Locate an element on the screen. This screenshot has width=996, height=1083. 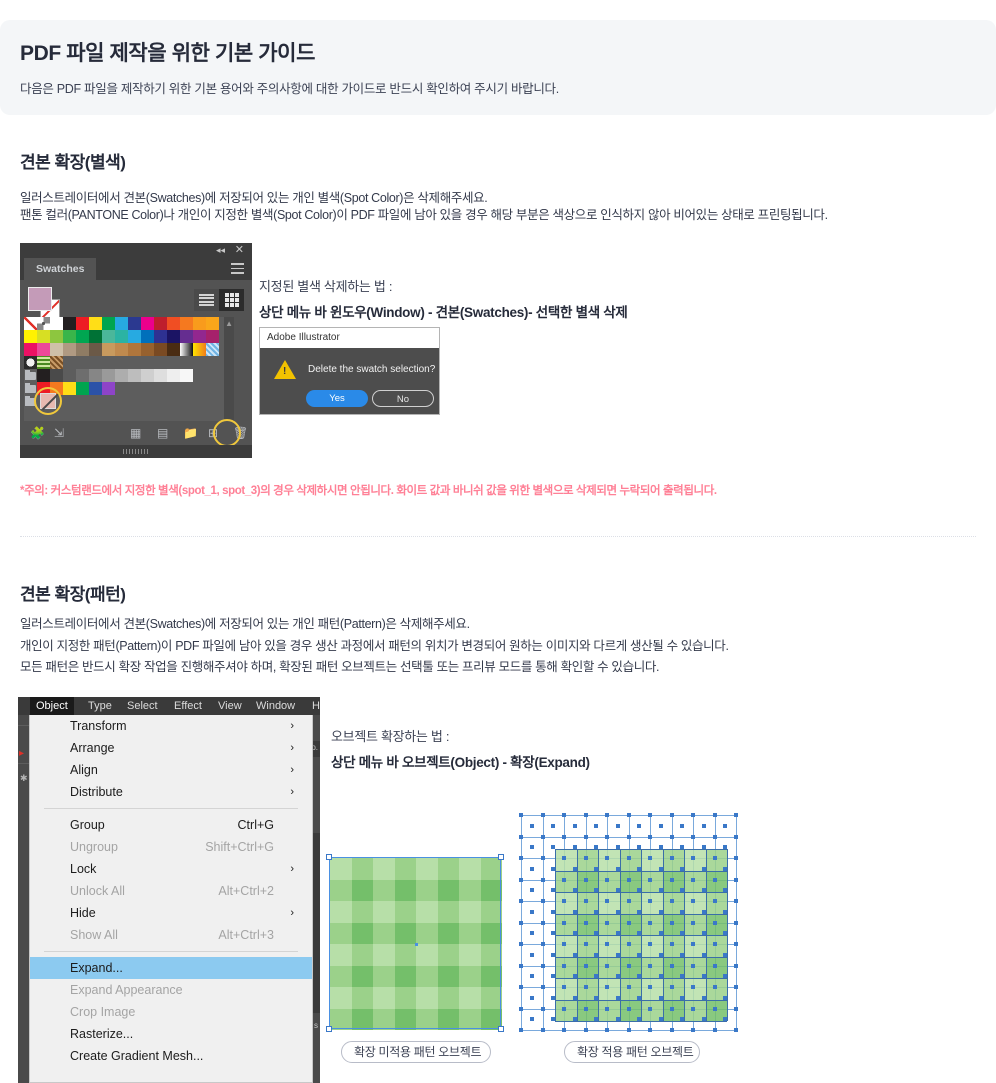
fill-color-swatch is located at coordinates (40, 299).